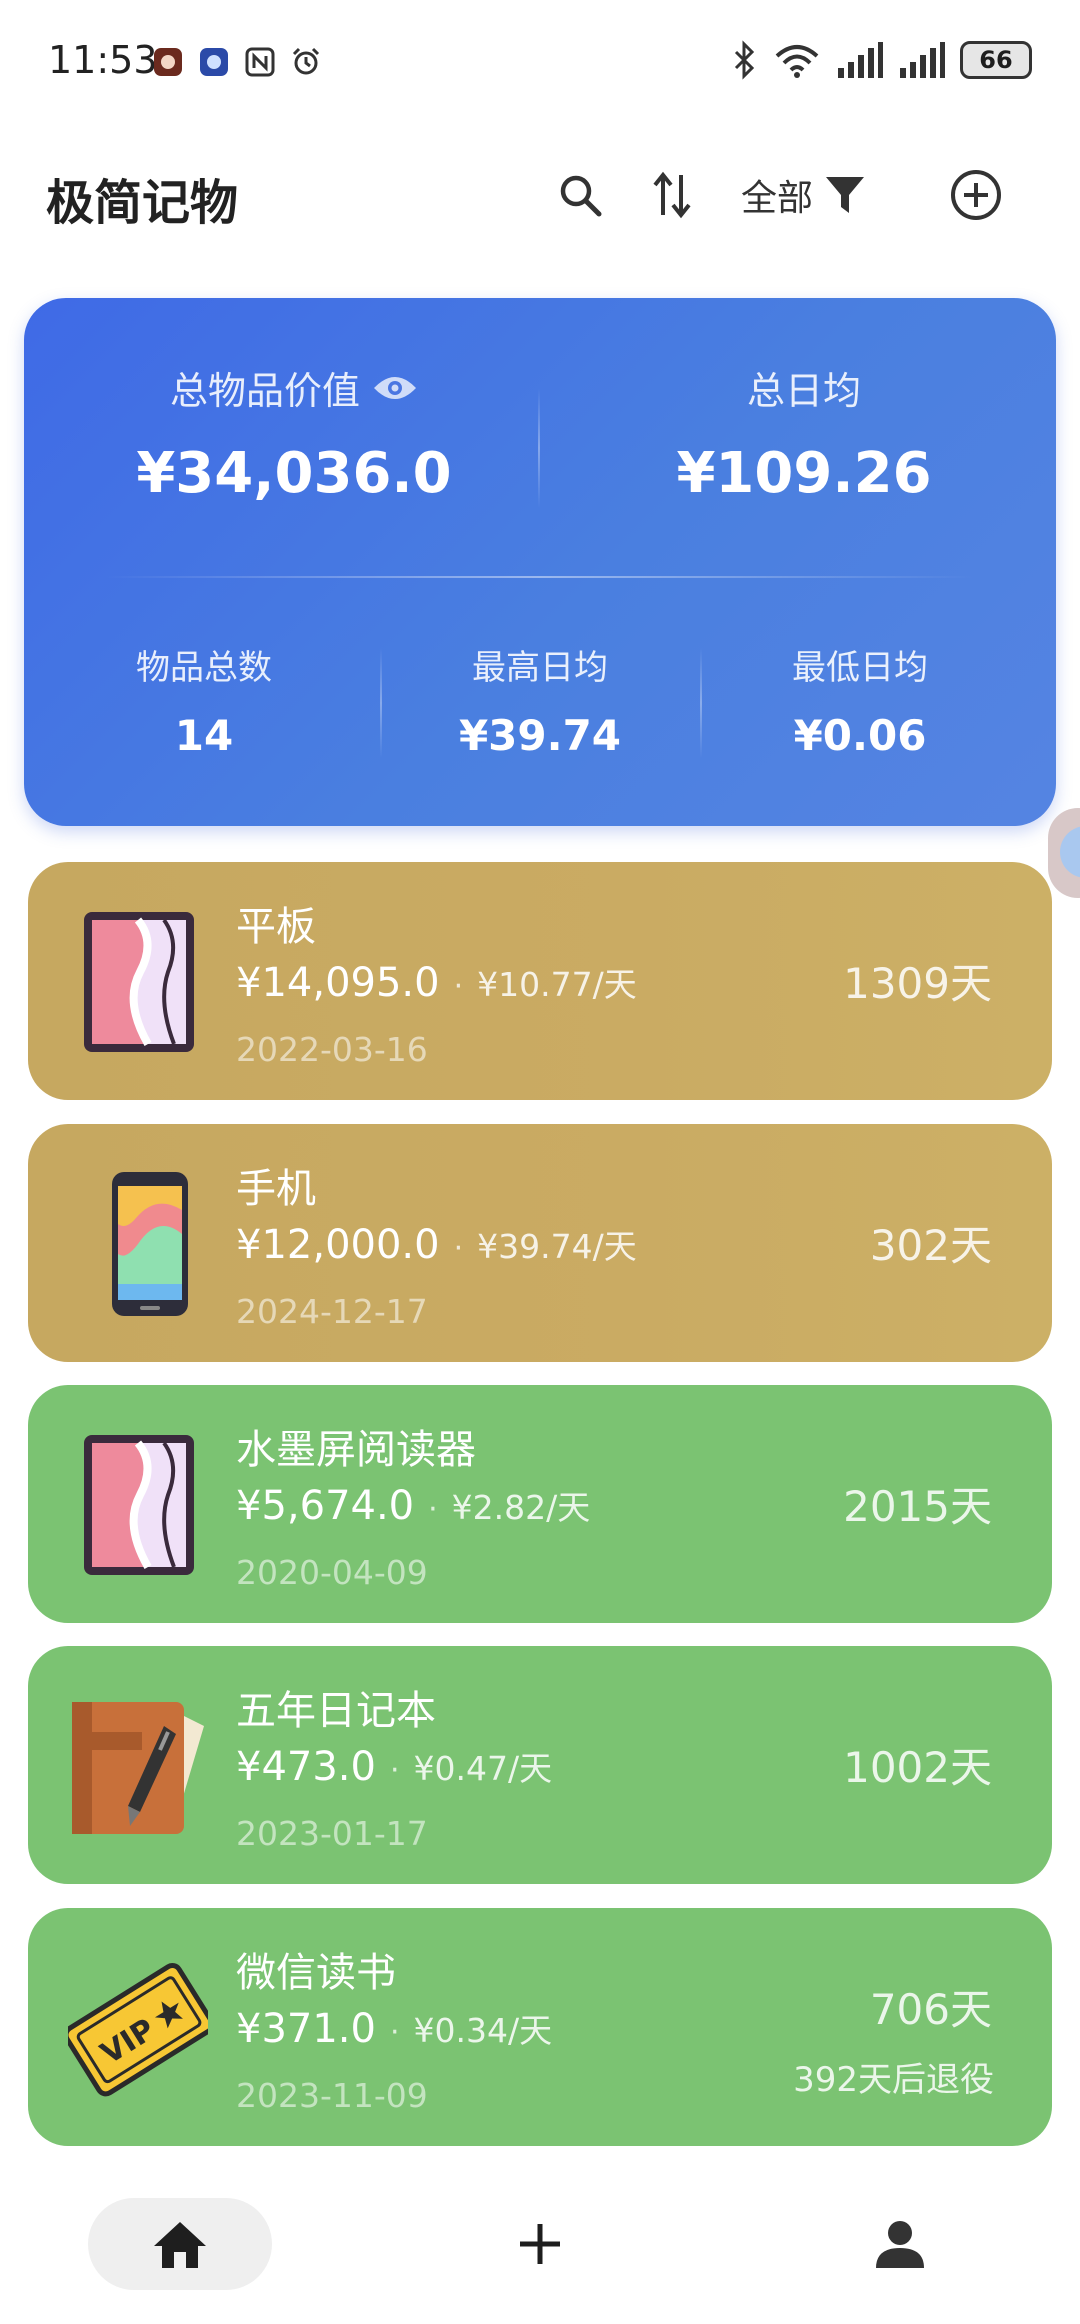 This screenshot has height=2324, width=1080. What do you see at coordinates (1064, 853) in the screenshot?
I see `floating-assistant-bubble` at bounding box center [1064, 853].